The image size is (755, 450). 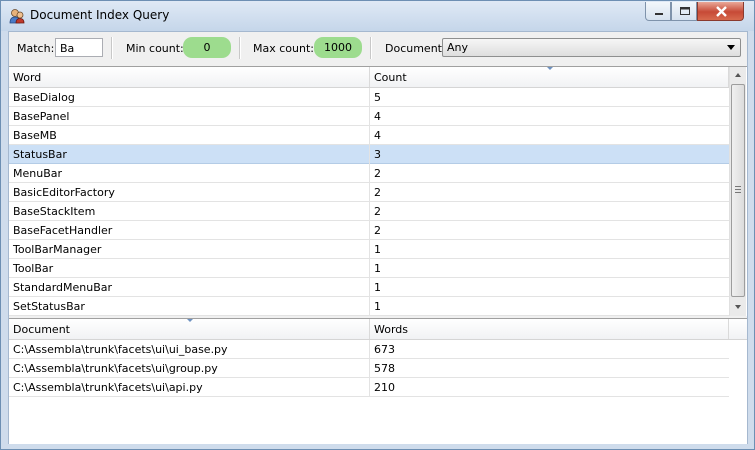 What do you see at coordinates (207, 47) in the screenshot?
I see `min-count-field: 0` at bounding box center [207, 47].